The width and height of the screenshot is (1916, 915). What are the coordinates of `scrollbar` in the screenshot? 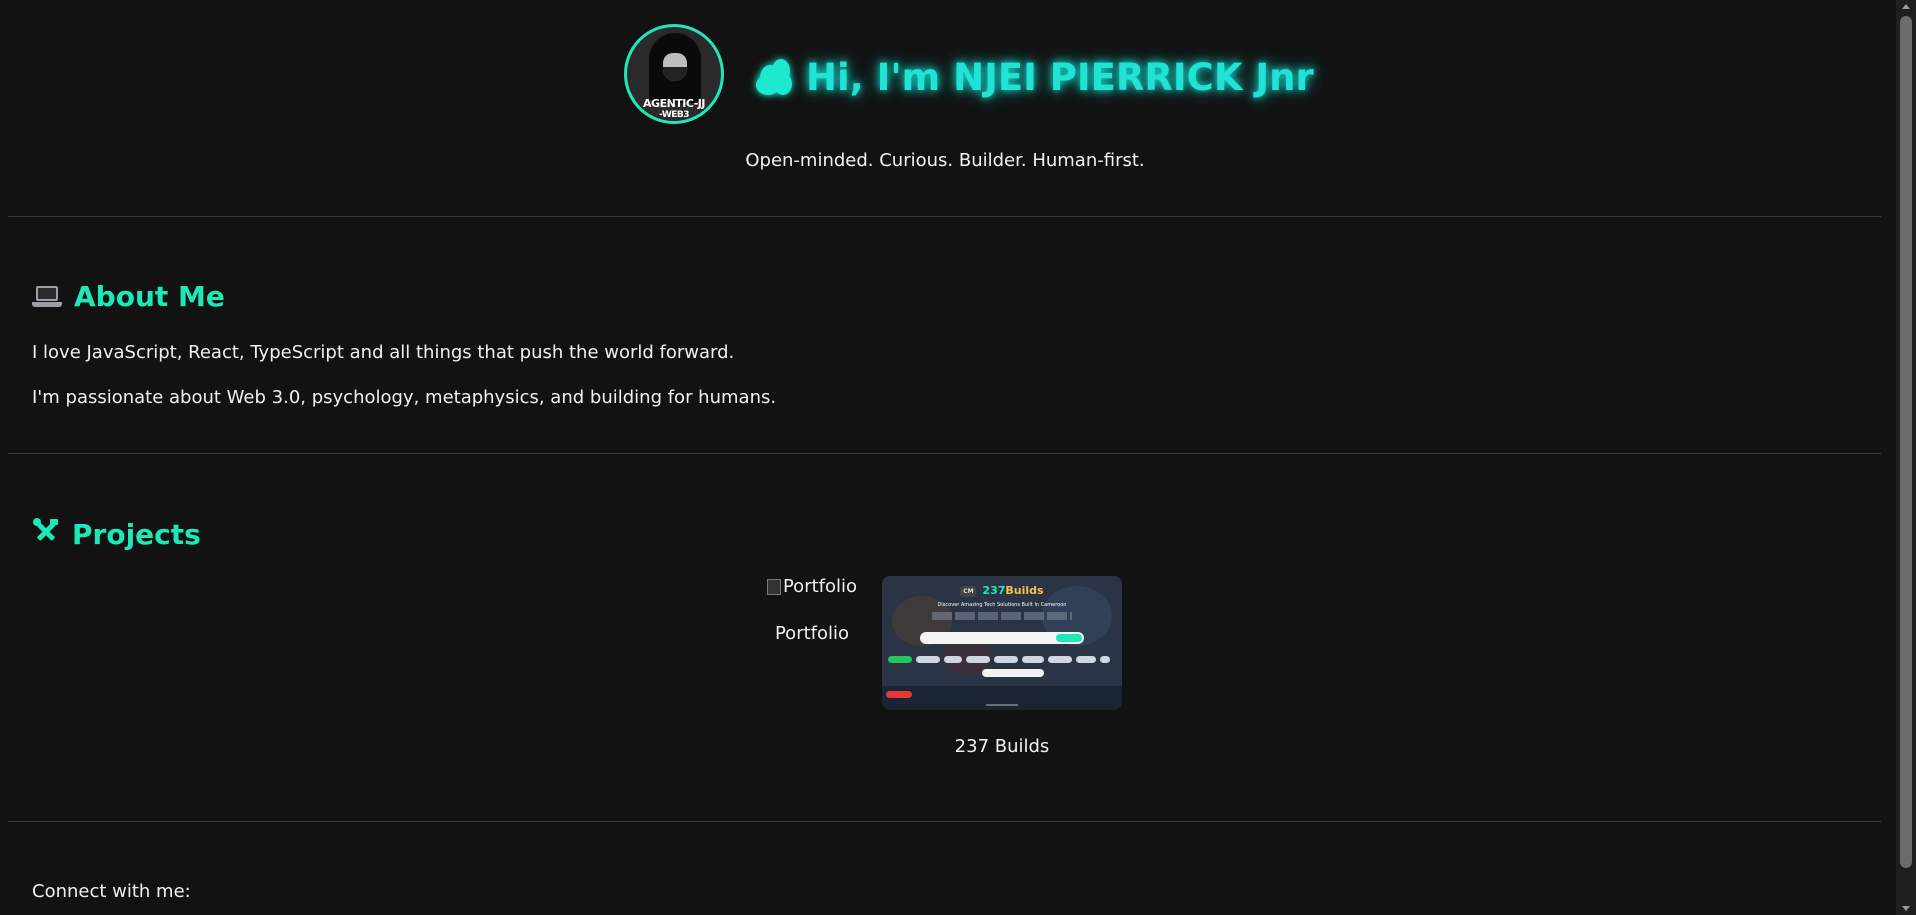 It's located at (1906, 457).